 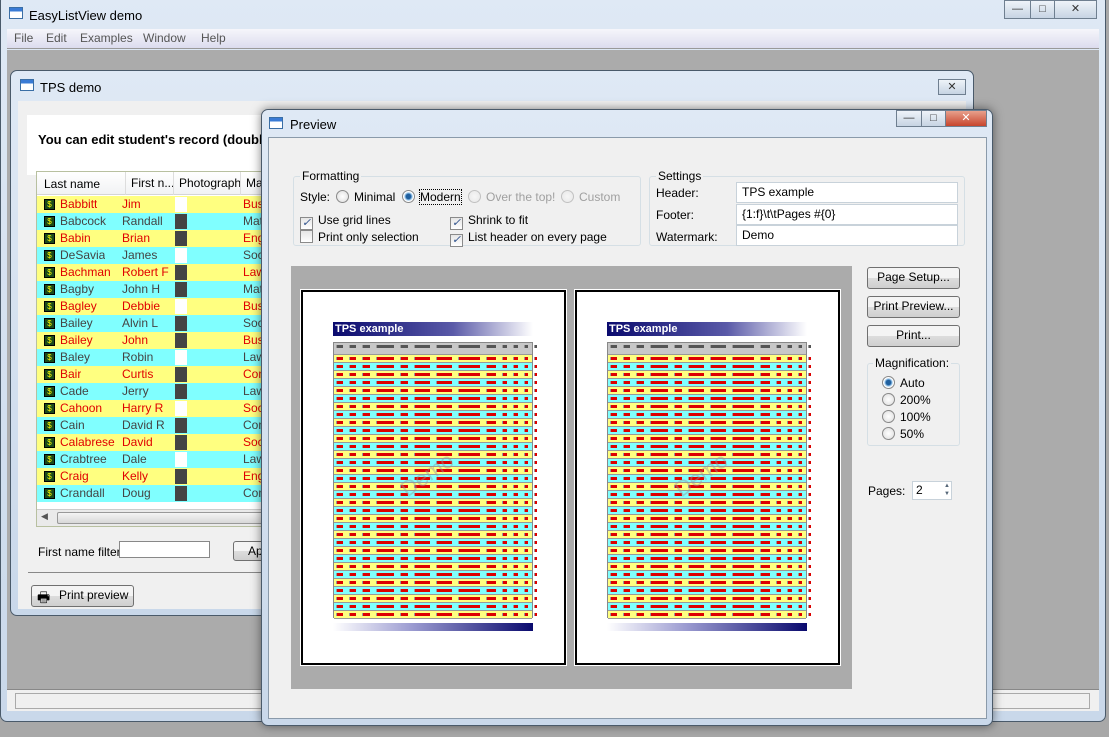 What do you see at coordinates (906, 417) in the screenshot?
I see `mag-100-radio: 100%` at bounding box center [906, 417].